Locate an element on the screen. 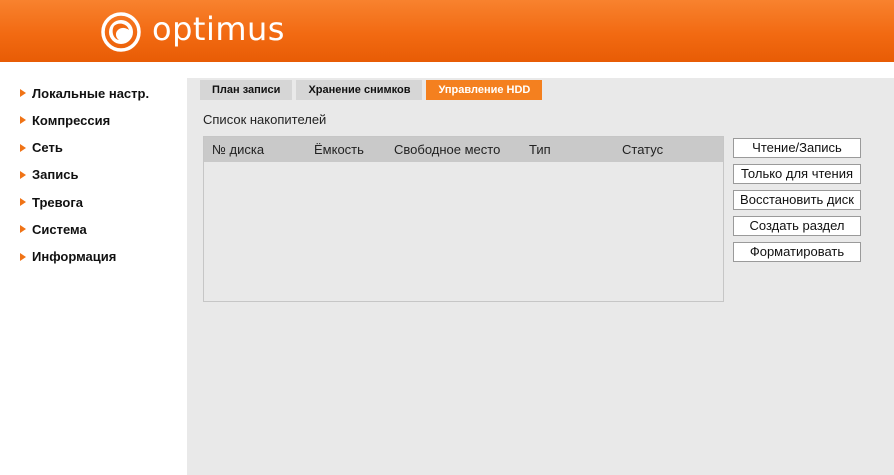  menu-item-label: Сеть is located at coordinates (47, 148).